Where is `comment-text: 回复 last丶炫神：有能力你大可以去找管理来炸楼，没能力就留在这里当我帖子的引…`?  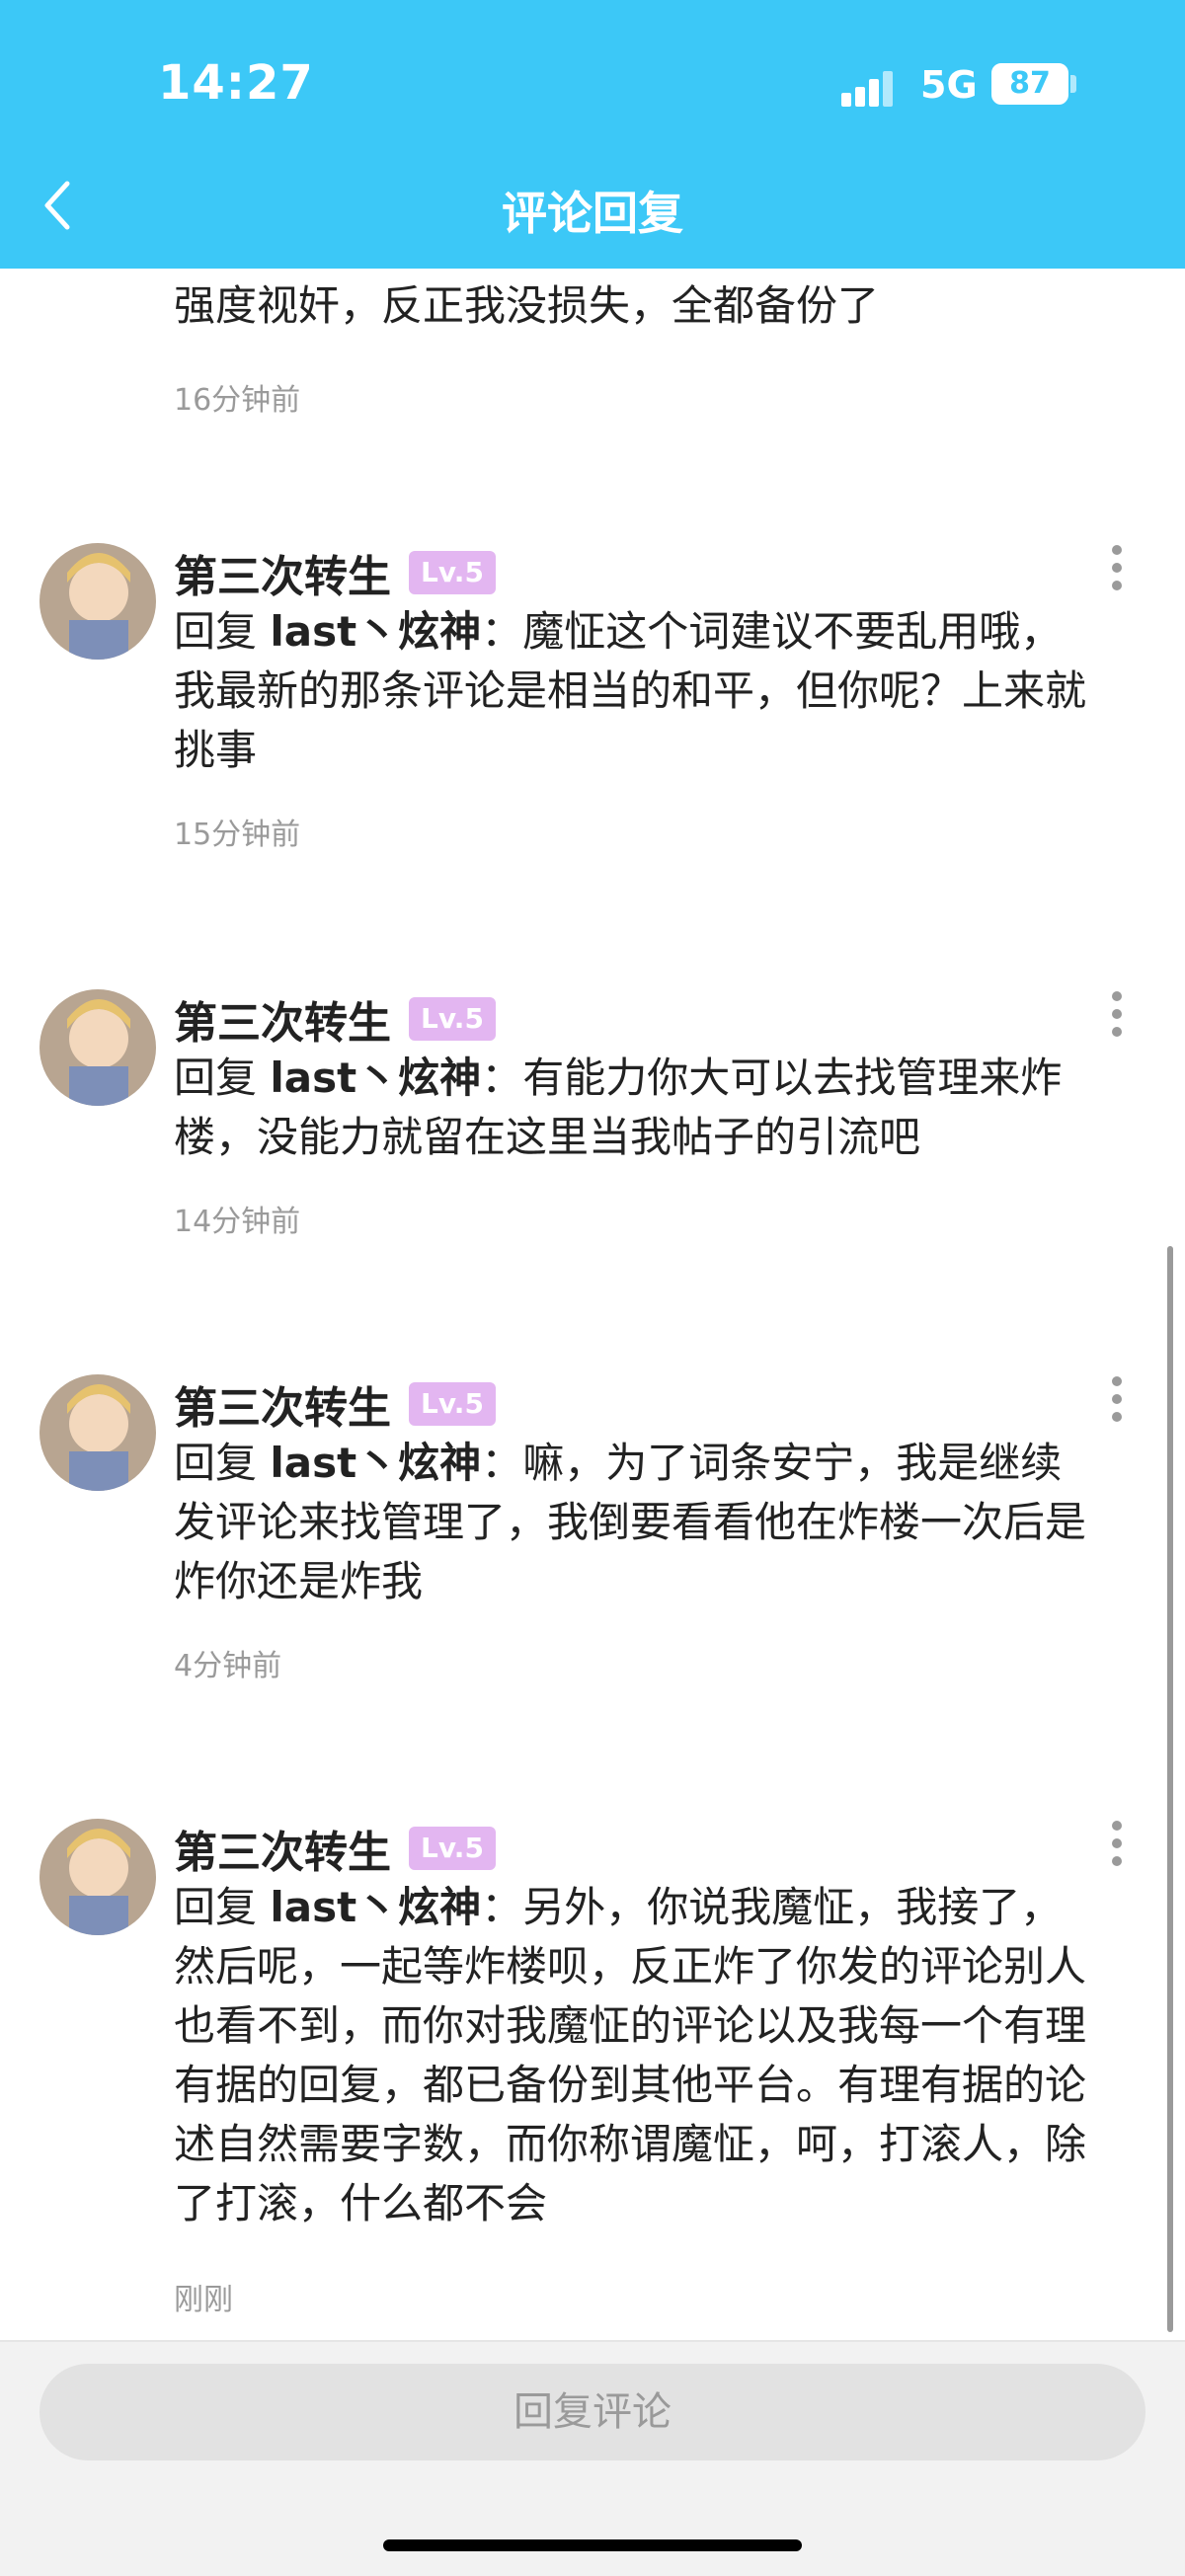
comment-text: 回复 last丶炫神：有能力你大可以去找管理来炸楼，没能力就留在这里当我帖子的引… is located at coordinates (633, 1108).